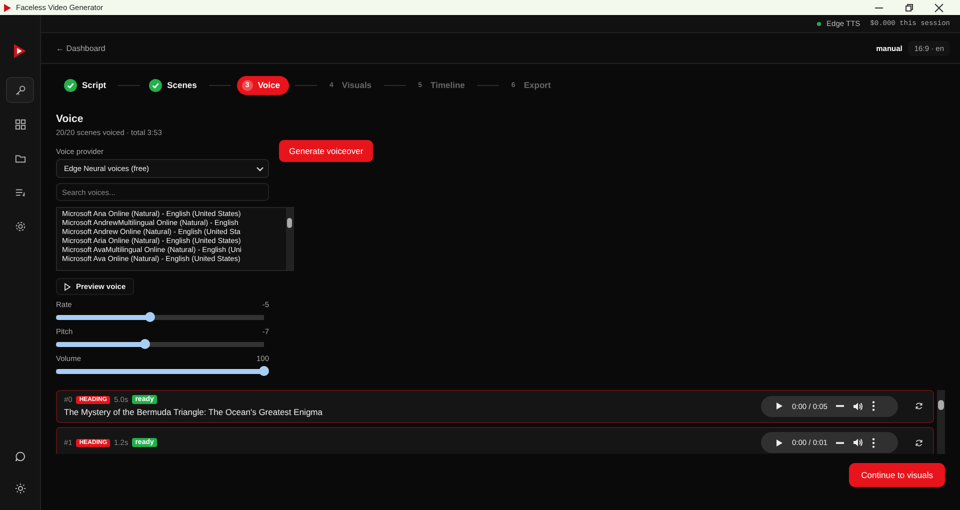 This screenshot has height=510, width=960. Describe the element at coordinates (269, 85) in the screenshot. I see `step-label: Voice` at that location.